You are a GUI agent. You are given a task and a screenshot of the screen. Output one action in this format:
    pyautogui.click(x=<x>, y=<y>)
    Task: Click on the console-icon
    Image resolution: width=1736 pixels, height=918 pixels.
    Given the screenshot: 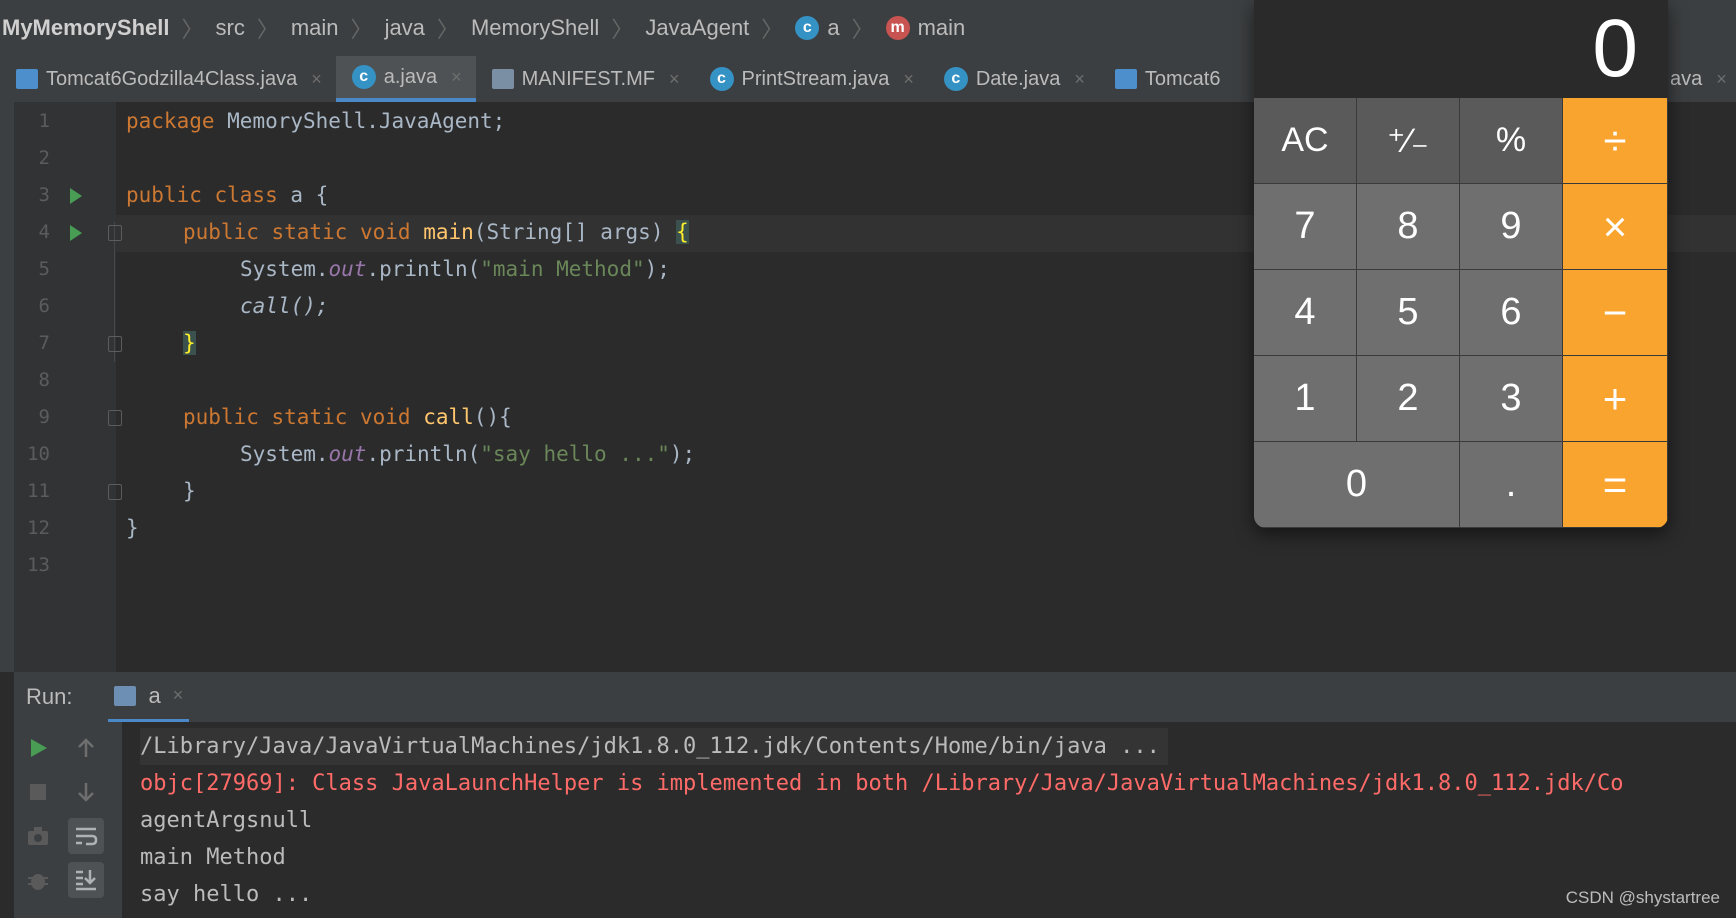 What is the action you would take?
    pyautogui.click(x=125, y=695)
    